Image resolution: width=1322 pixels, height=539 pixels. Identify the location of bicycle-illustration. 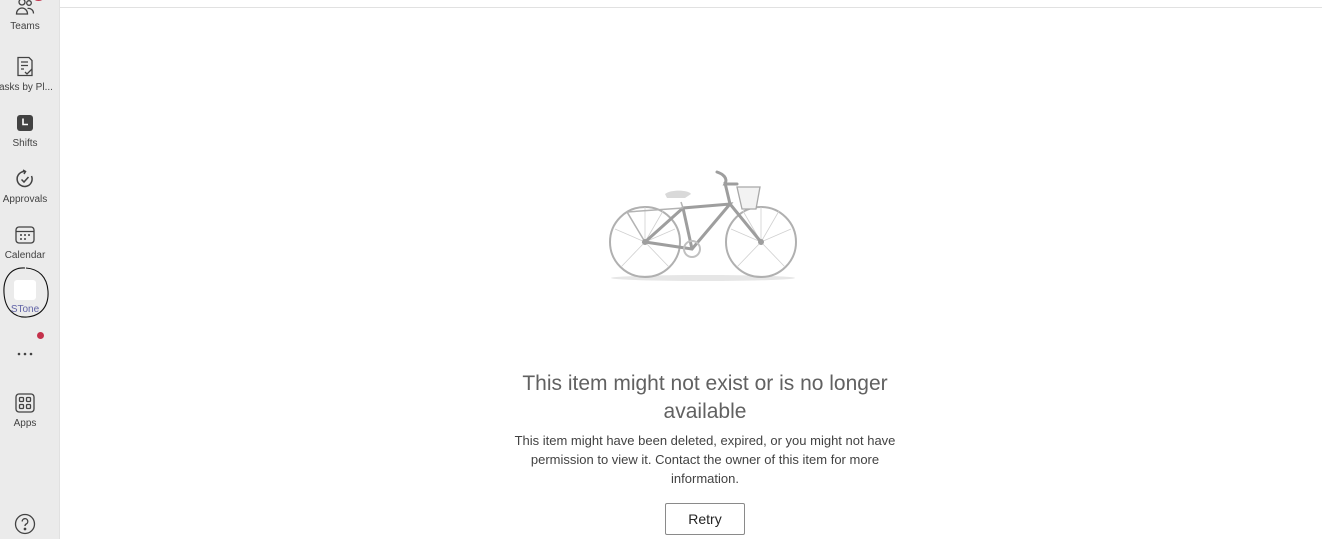
(703, 225).